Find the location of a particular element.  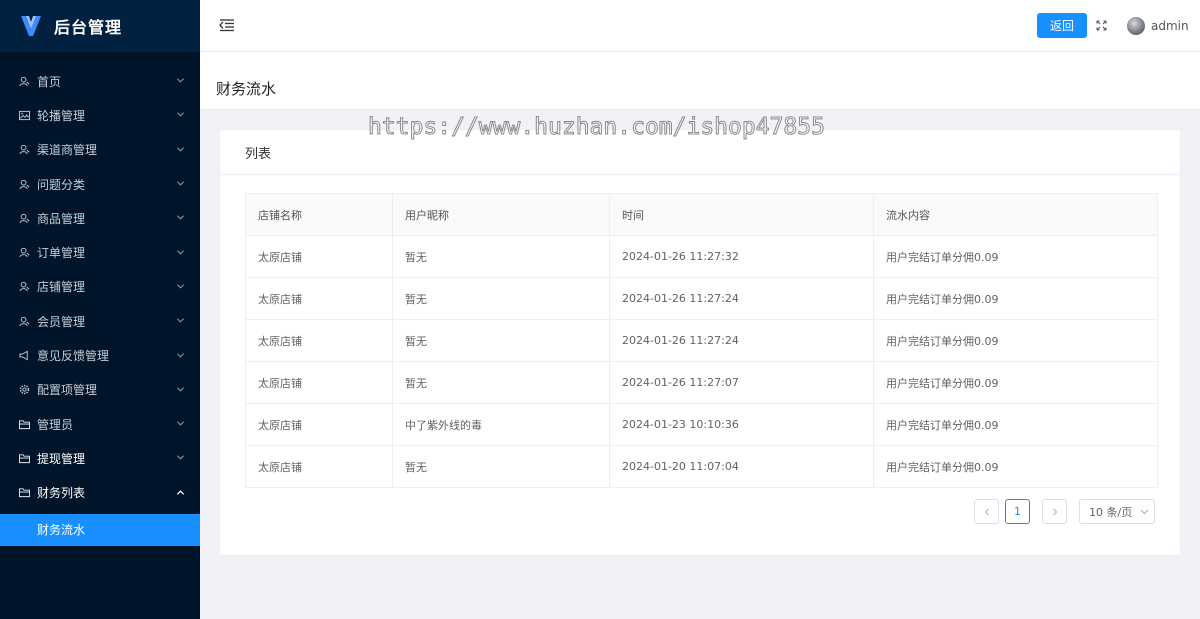

sidebar-item: 首页 is located at coordinates (100, 81).